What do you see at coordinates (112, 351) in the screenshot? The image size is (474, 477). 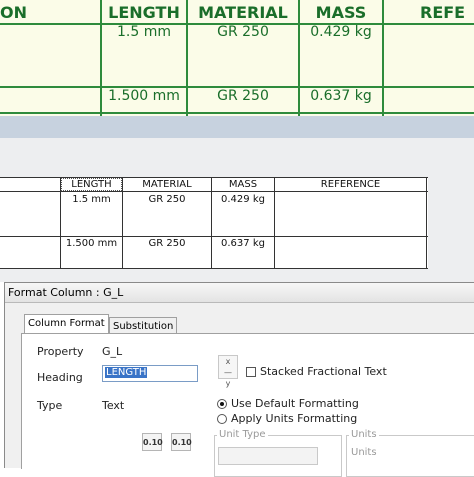 I see `property-value: G_L` at bounding box center [112, 351].